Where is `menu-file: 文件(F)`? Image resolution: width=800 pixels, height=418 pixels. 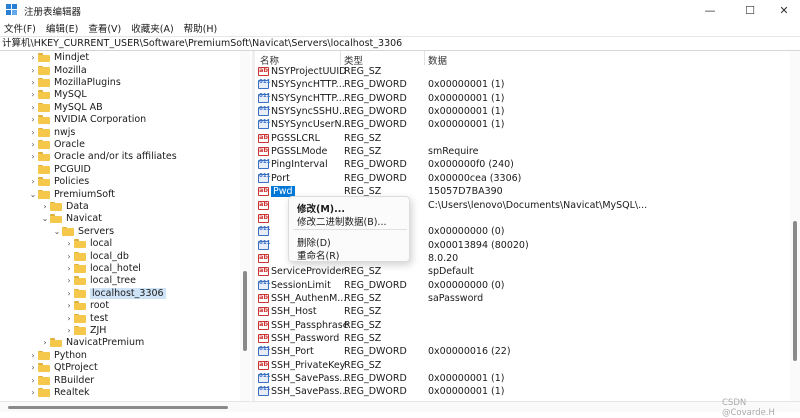
menu-file: 文件(F) is located at coordinates (20, 28).